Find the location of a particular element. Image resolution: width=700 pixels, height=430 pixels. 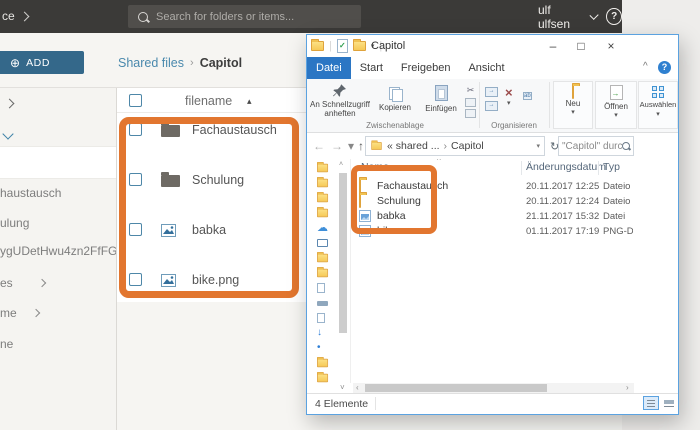

close-button: × is located at coordinates (611, 46).